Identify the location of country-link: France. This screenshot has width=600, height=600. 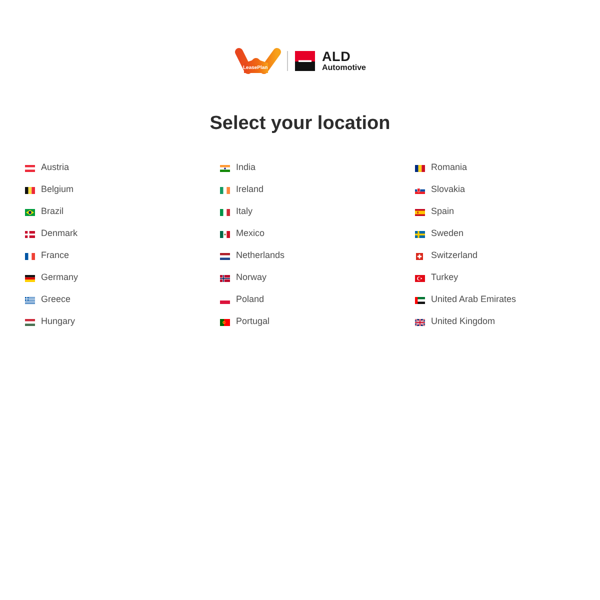
(47, 256).